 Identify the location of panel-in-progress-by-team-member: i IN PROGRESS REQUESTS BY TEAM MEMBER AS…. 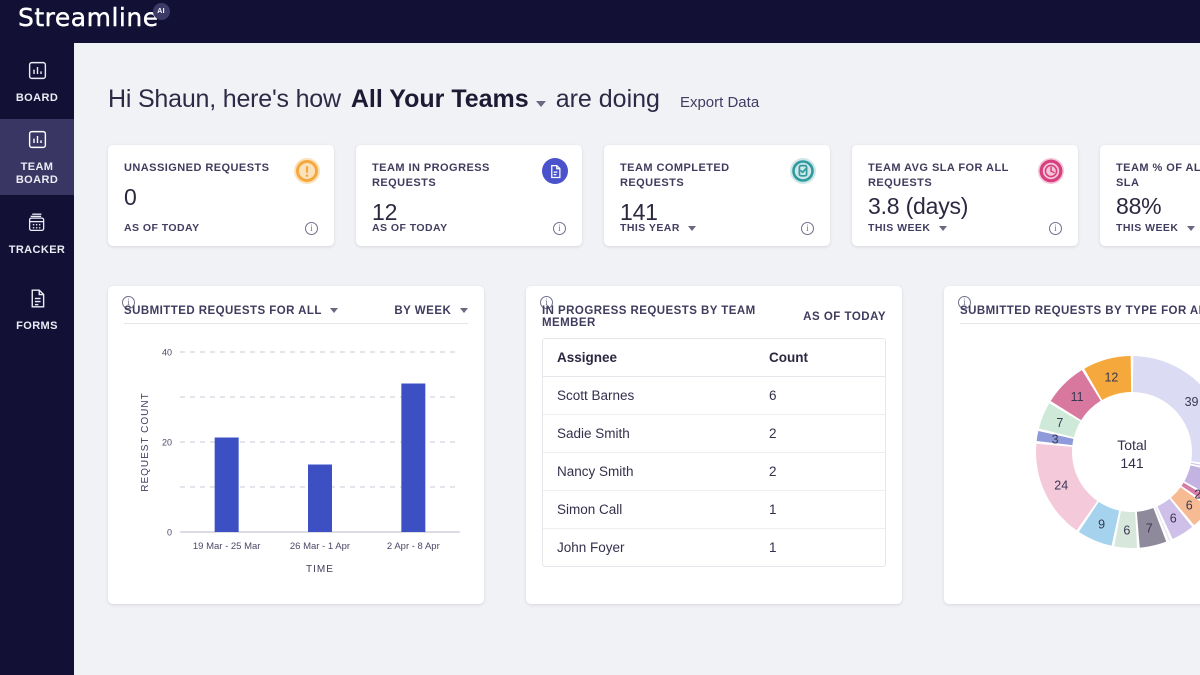
(714, 445).